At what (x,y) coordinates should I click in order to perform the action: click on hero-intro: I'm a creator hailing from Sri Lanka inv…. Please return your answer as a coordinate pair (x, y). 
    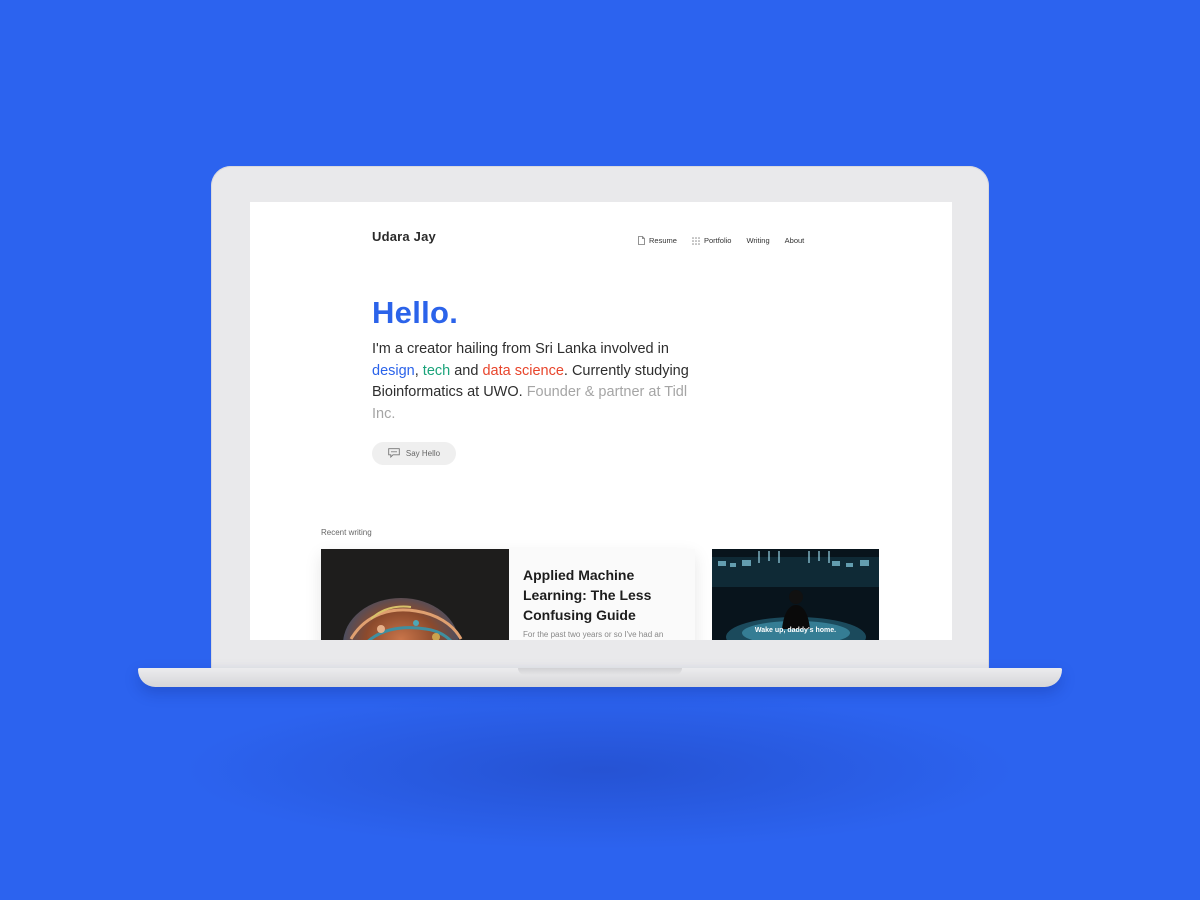
    Looking at the image, I should click on (542, 382).